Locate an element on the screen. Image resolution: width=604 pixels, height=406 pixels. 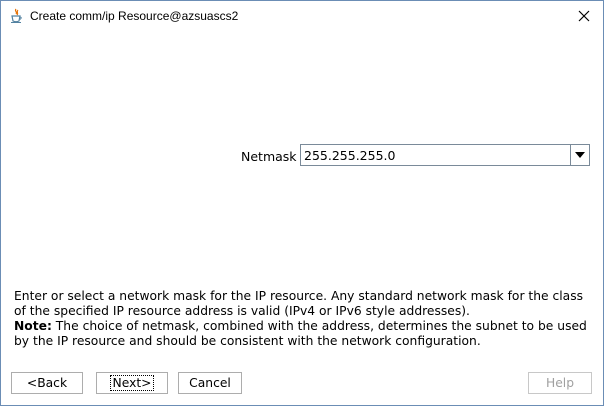
cancel-button: Cancel is located at coordinates (210, 383).